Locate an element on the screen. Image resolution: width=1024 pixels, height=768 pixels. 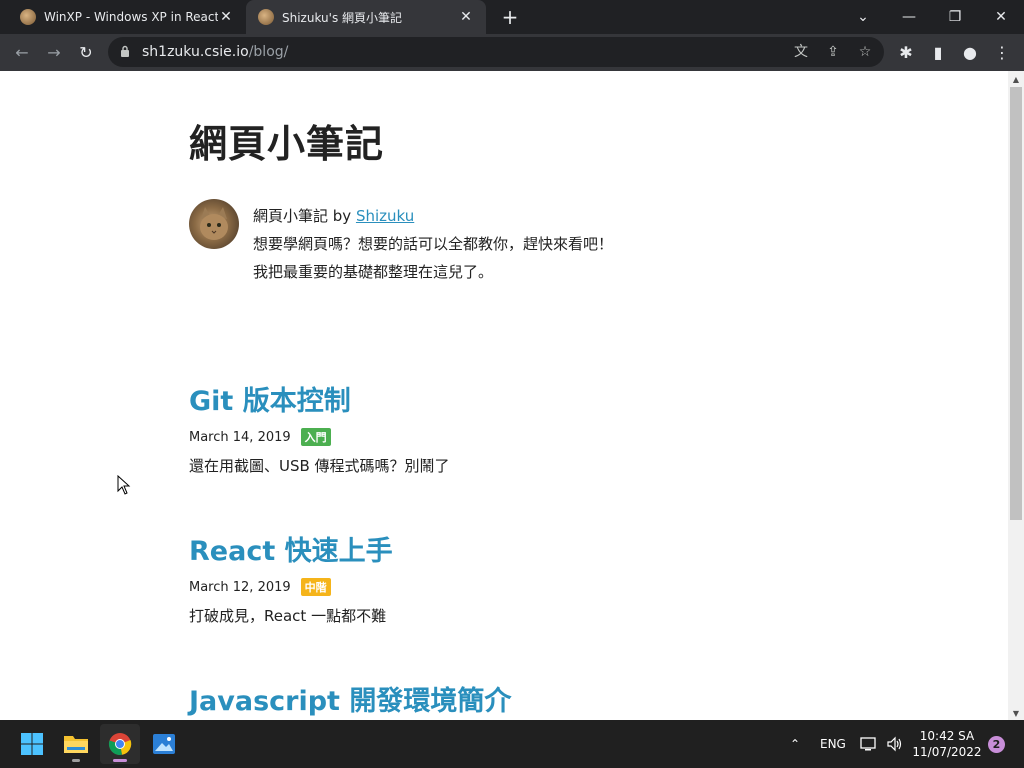
restore-button: ❐ is located at coordinates (955, 17).